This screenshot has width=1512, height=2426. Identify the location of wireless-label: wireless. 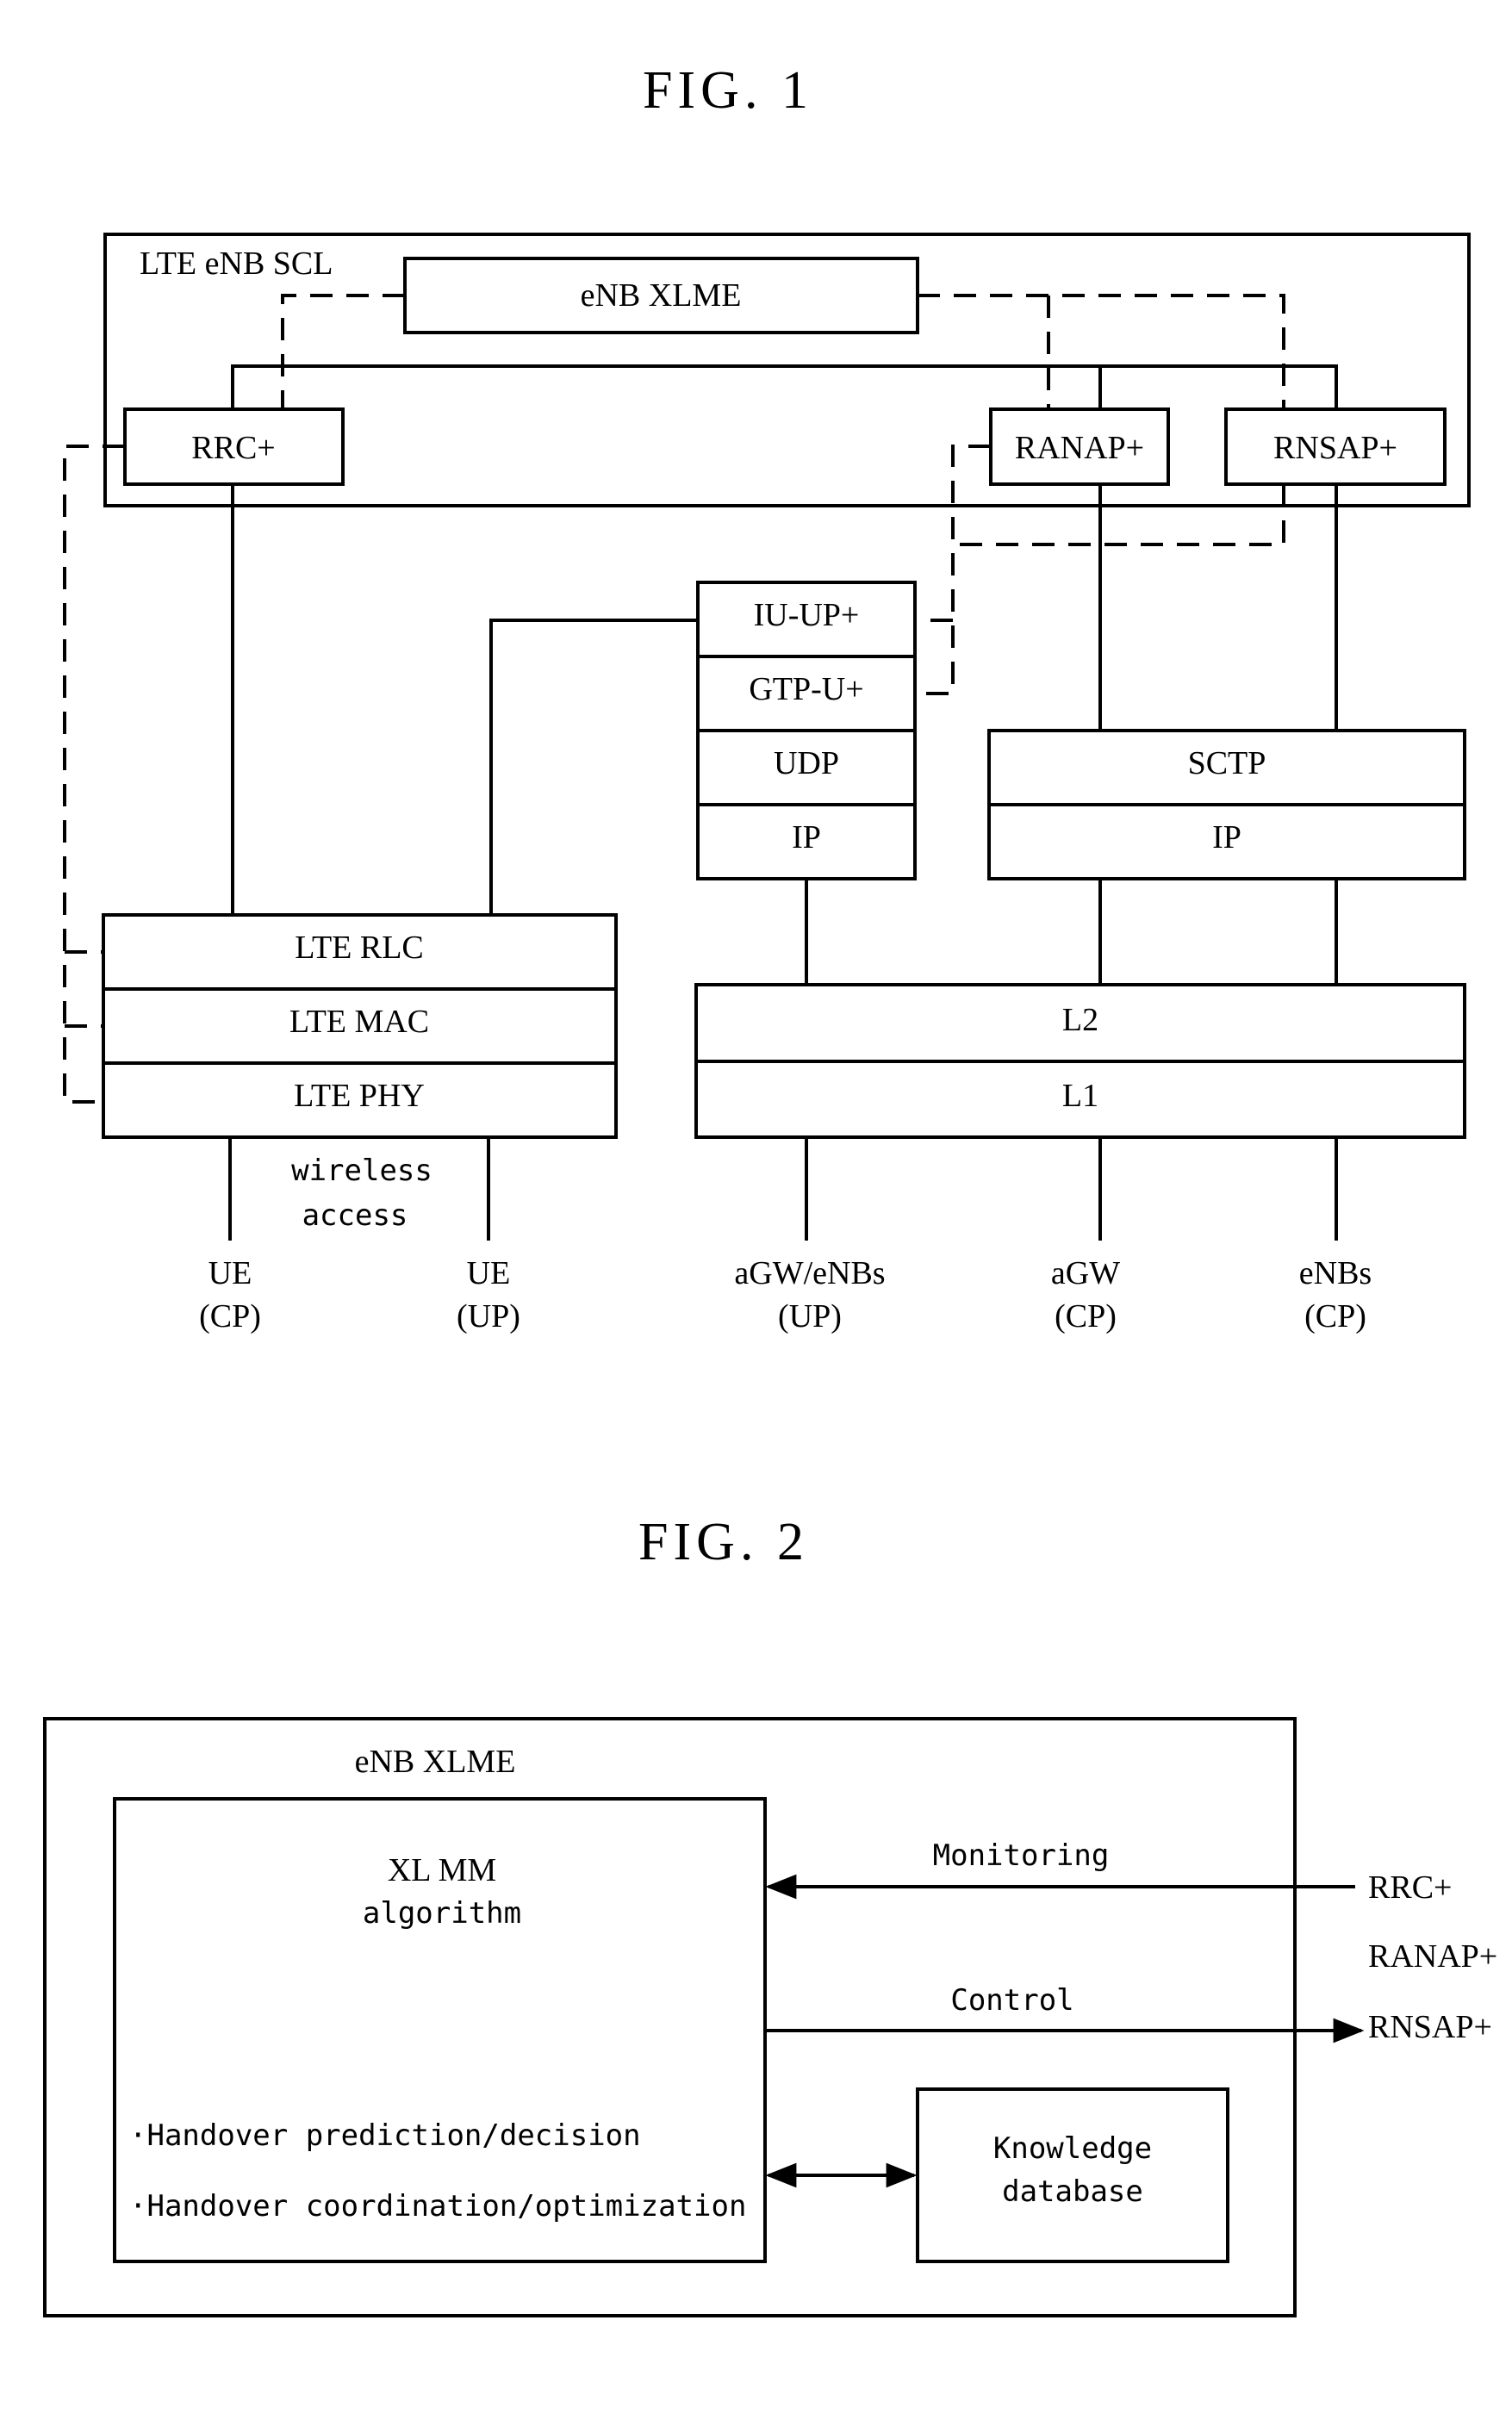
(362, 1171).